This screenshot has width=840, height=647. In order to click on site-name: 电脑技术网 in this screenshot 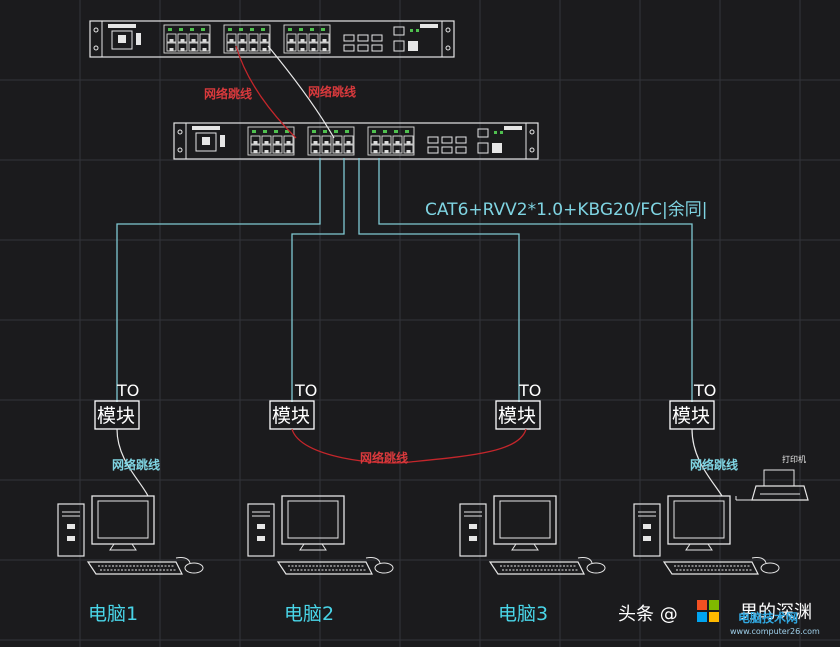, I will do `click(768, 617)`.